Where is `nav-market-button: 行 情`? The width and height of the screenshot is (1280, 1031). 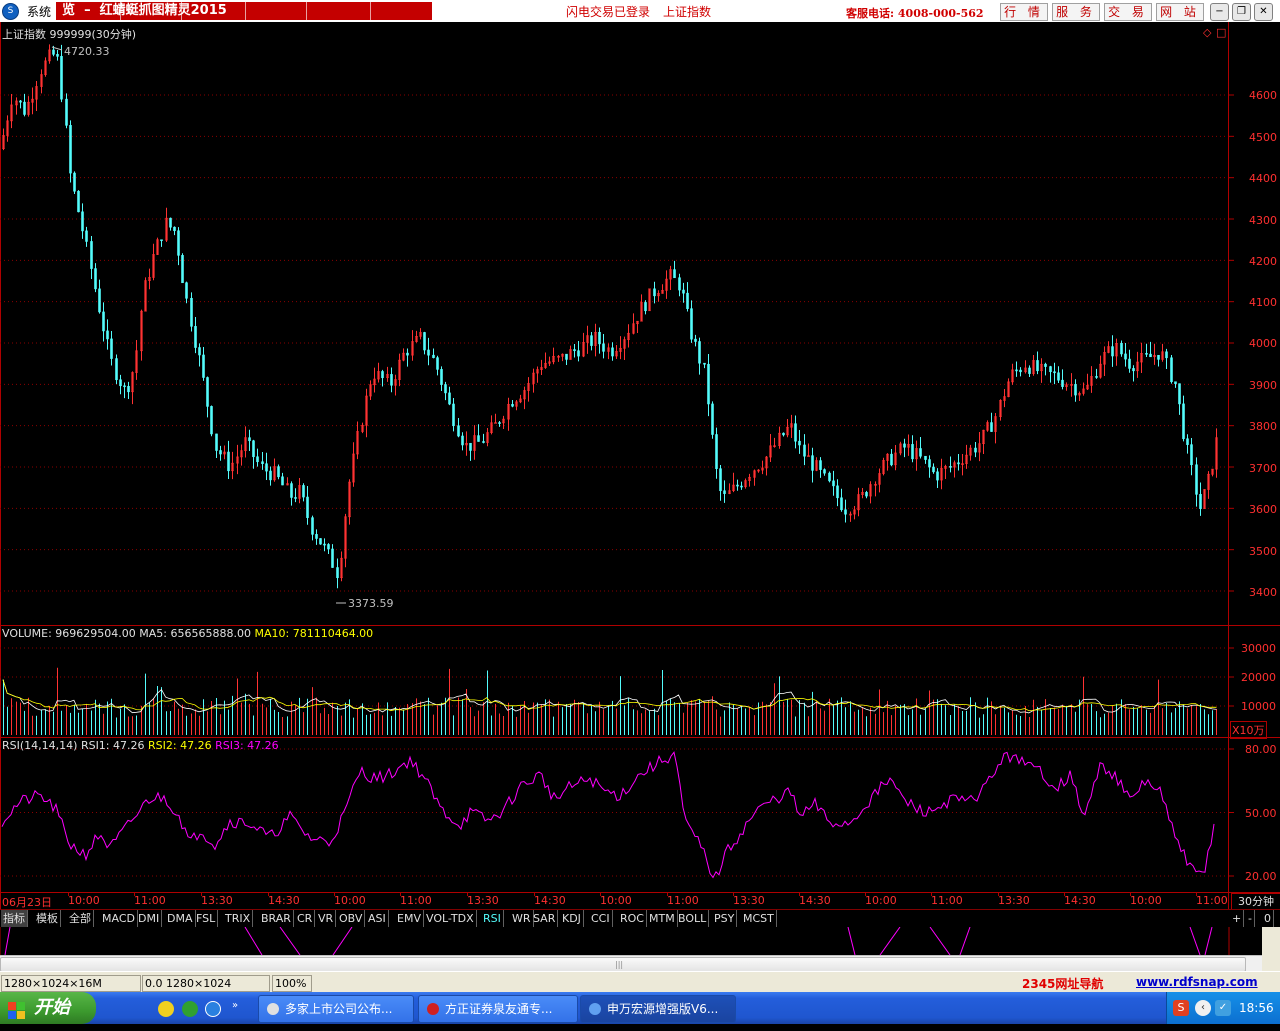 nav-market-button: 行 情 is located at coordinates (1024, 12).